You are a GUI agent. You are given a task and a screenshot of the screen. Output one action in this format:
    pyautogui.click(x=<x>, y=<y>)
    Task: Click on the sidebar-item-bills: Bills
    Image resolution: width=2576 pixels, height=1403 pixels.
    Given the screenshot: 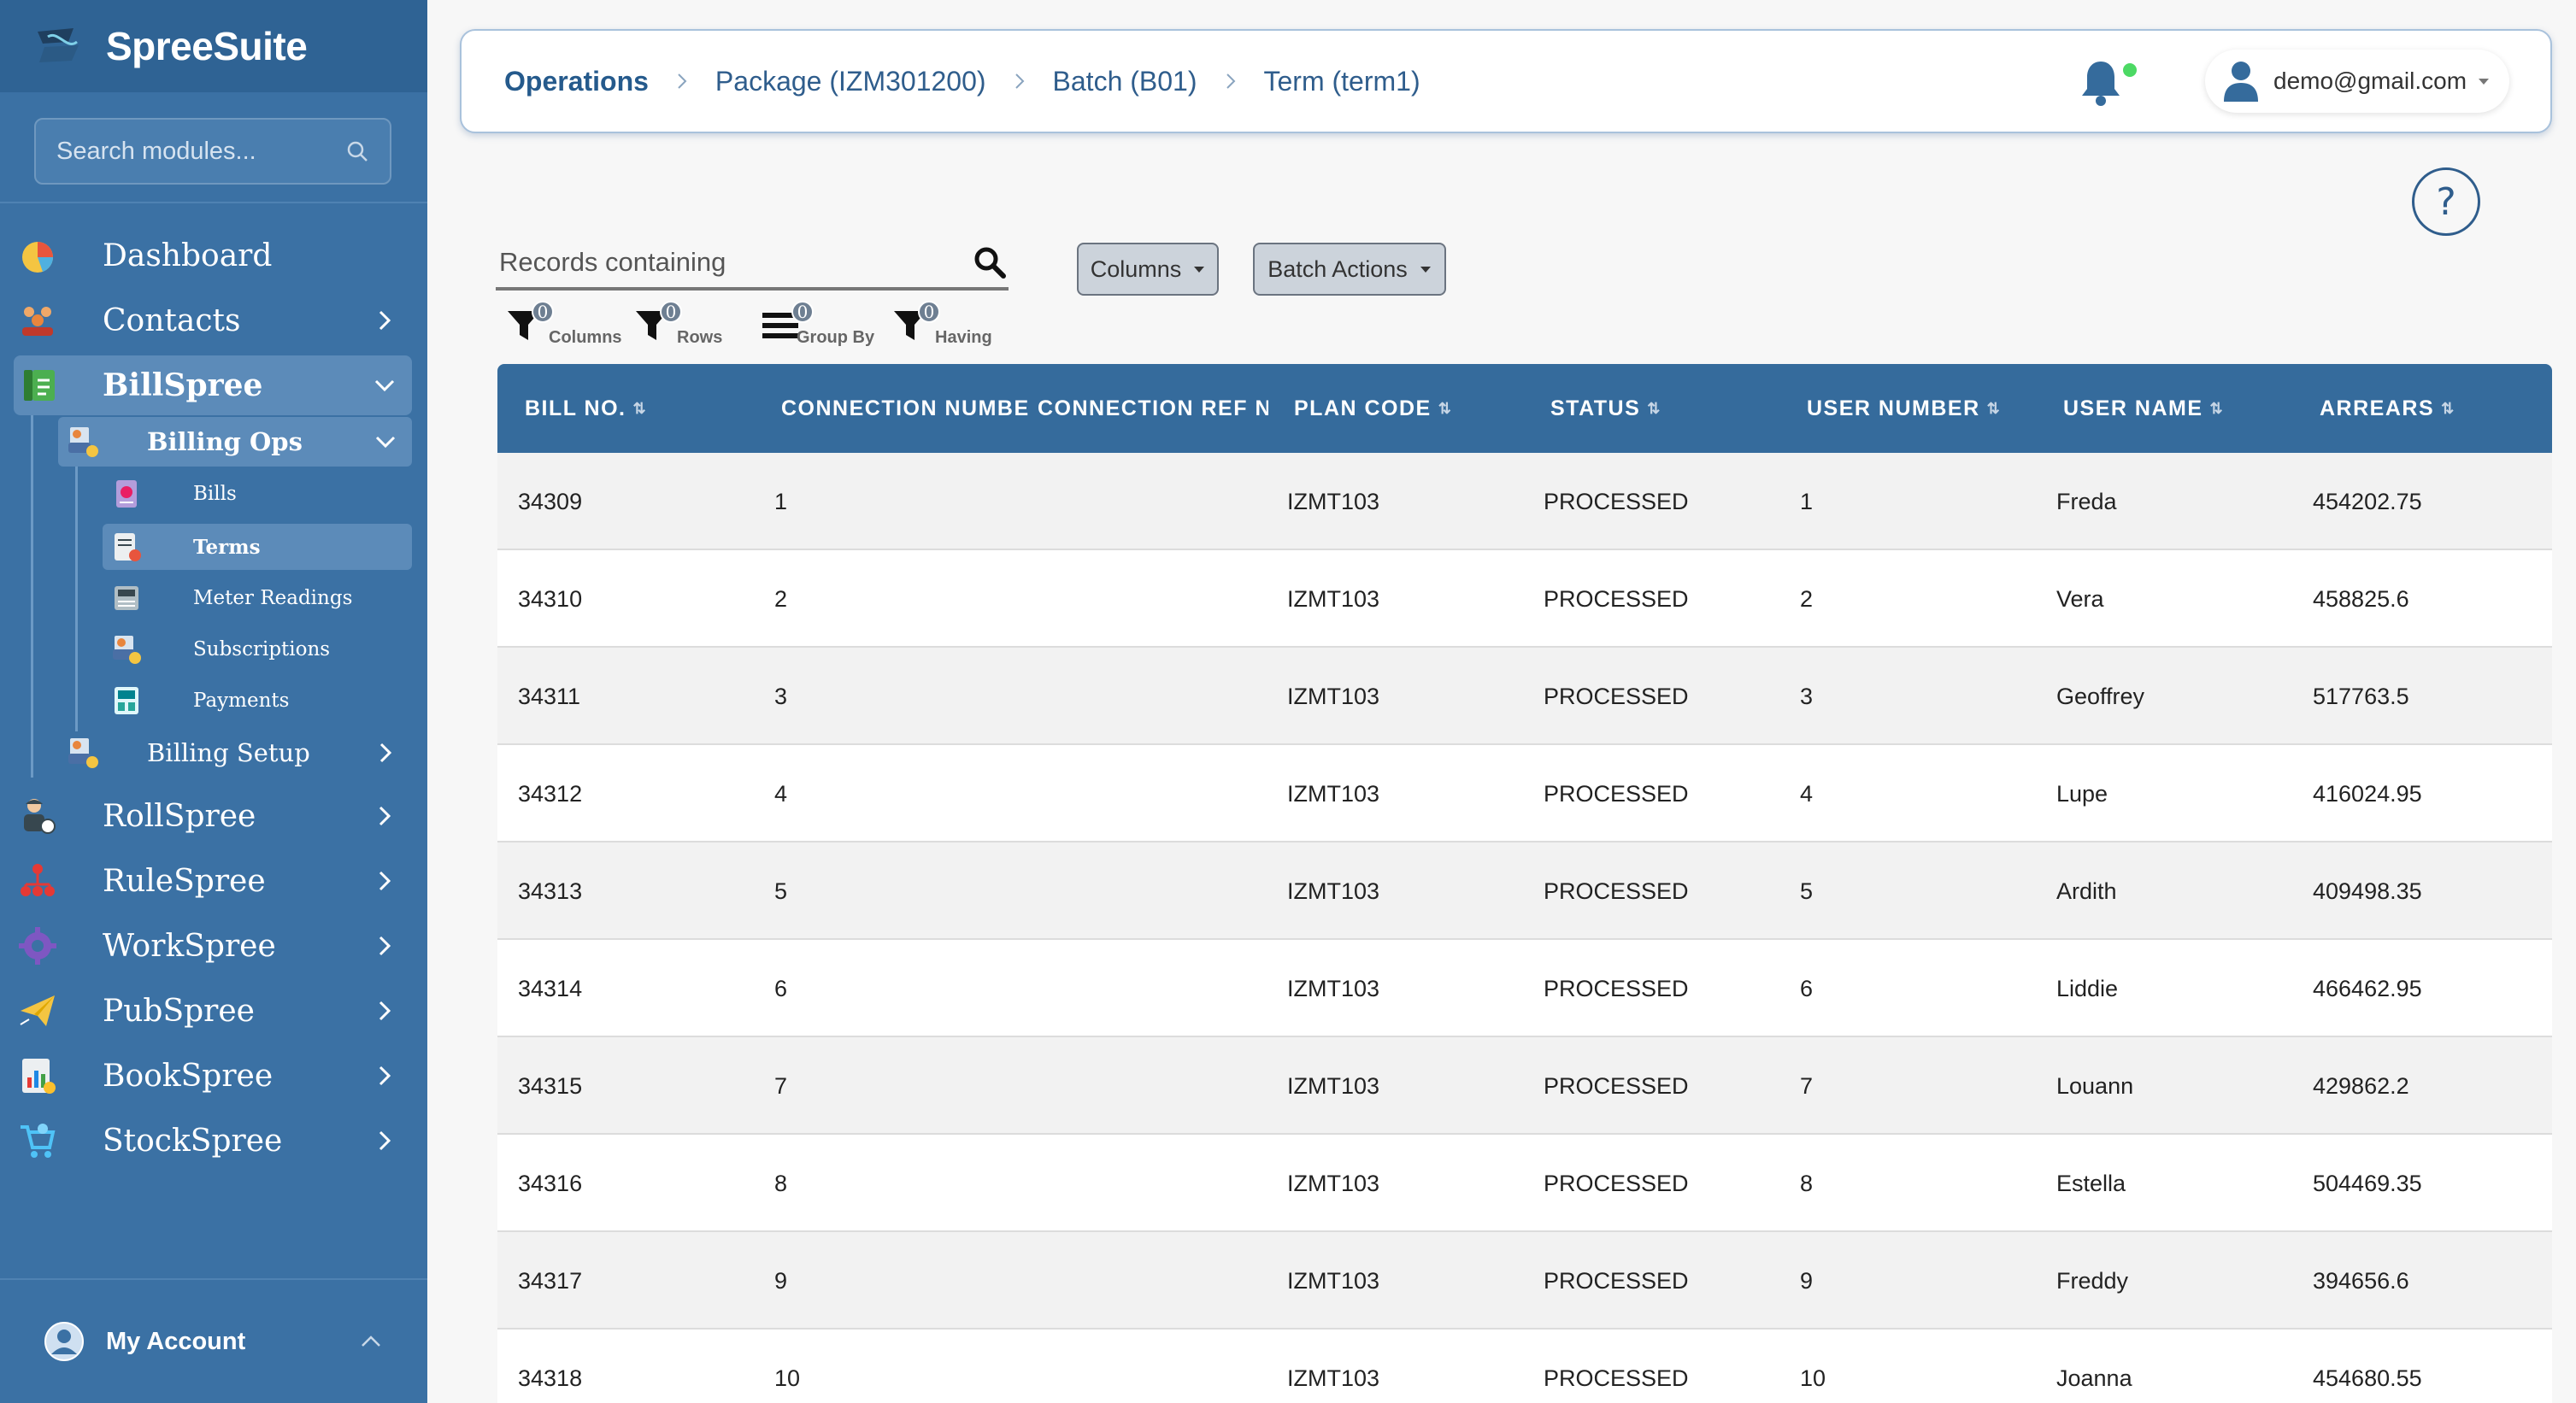 What is the action you would take?
    pyautogui.click(x=257, y=494)
    